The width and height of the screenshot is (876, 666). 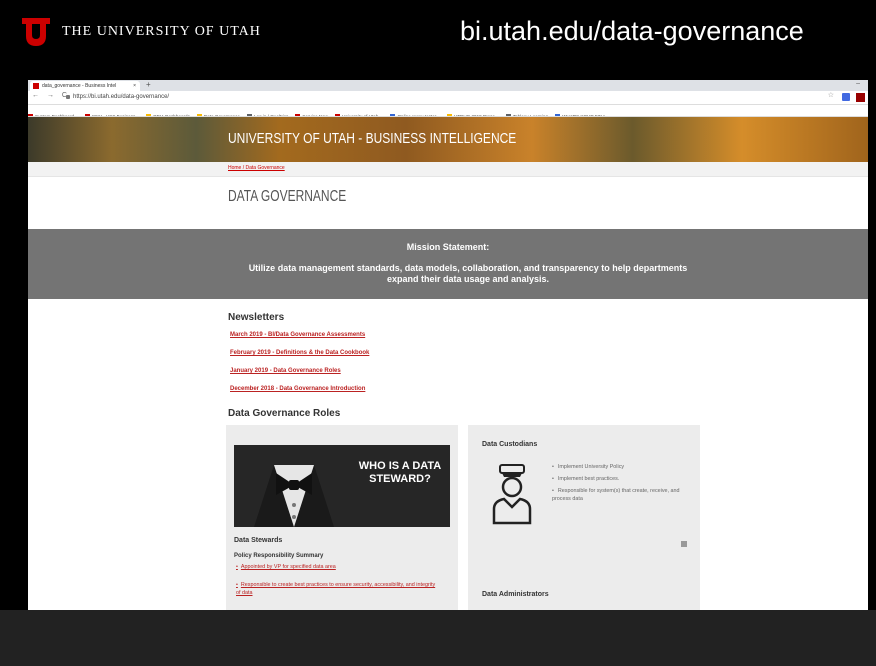 What do you see at coordinates (342, 486) in the screenshot?
I see `steward-image: WHO IS A DATA STEWARD?` at bounding box center [342, 486].